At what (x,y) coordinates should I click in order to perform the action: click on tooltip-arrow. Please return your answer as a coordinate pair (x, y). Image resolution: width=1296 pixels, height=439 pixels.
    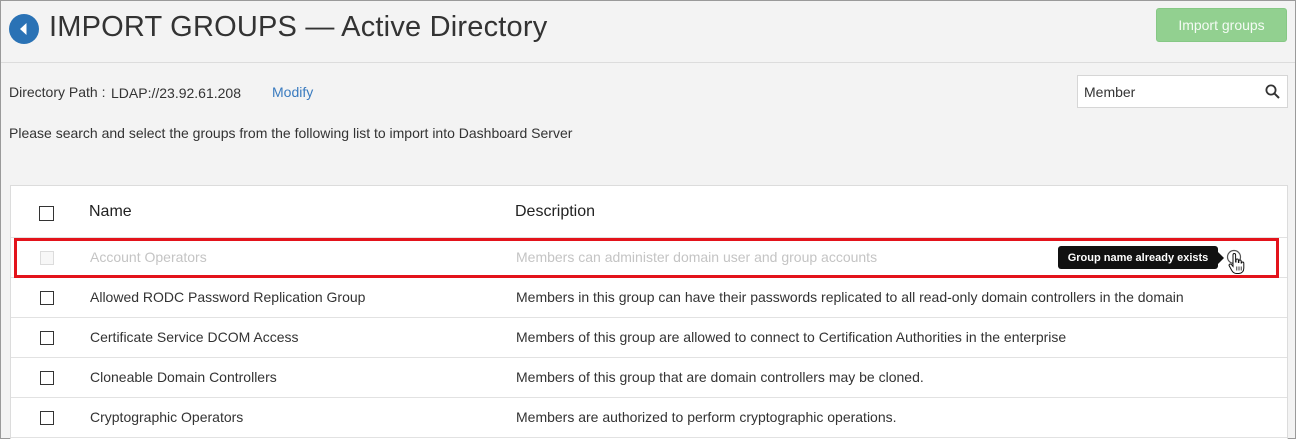
    Looking at the image, I should click on (1221, 258).